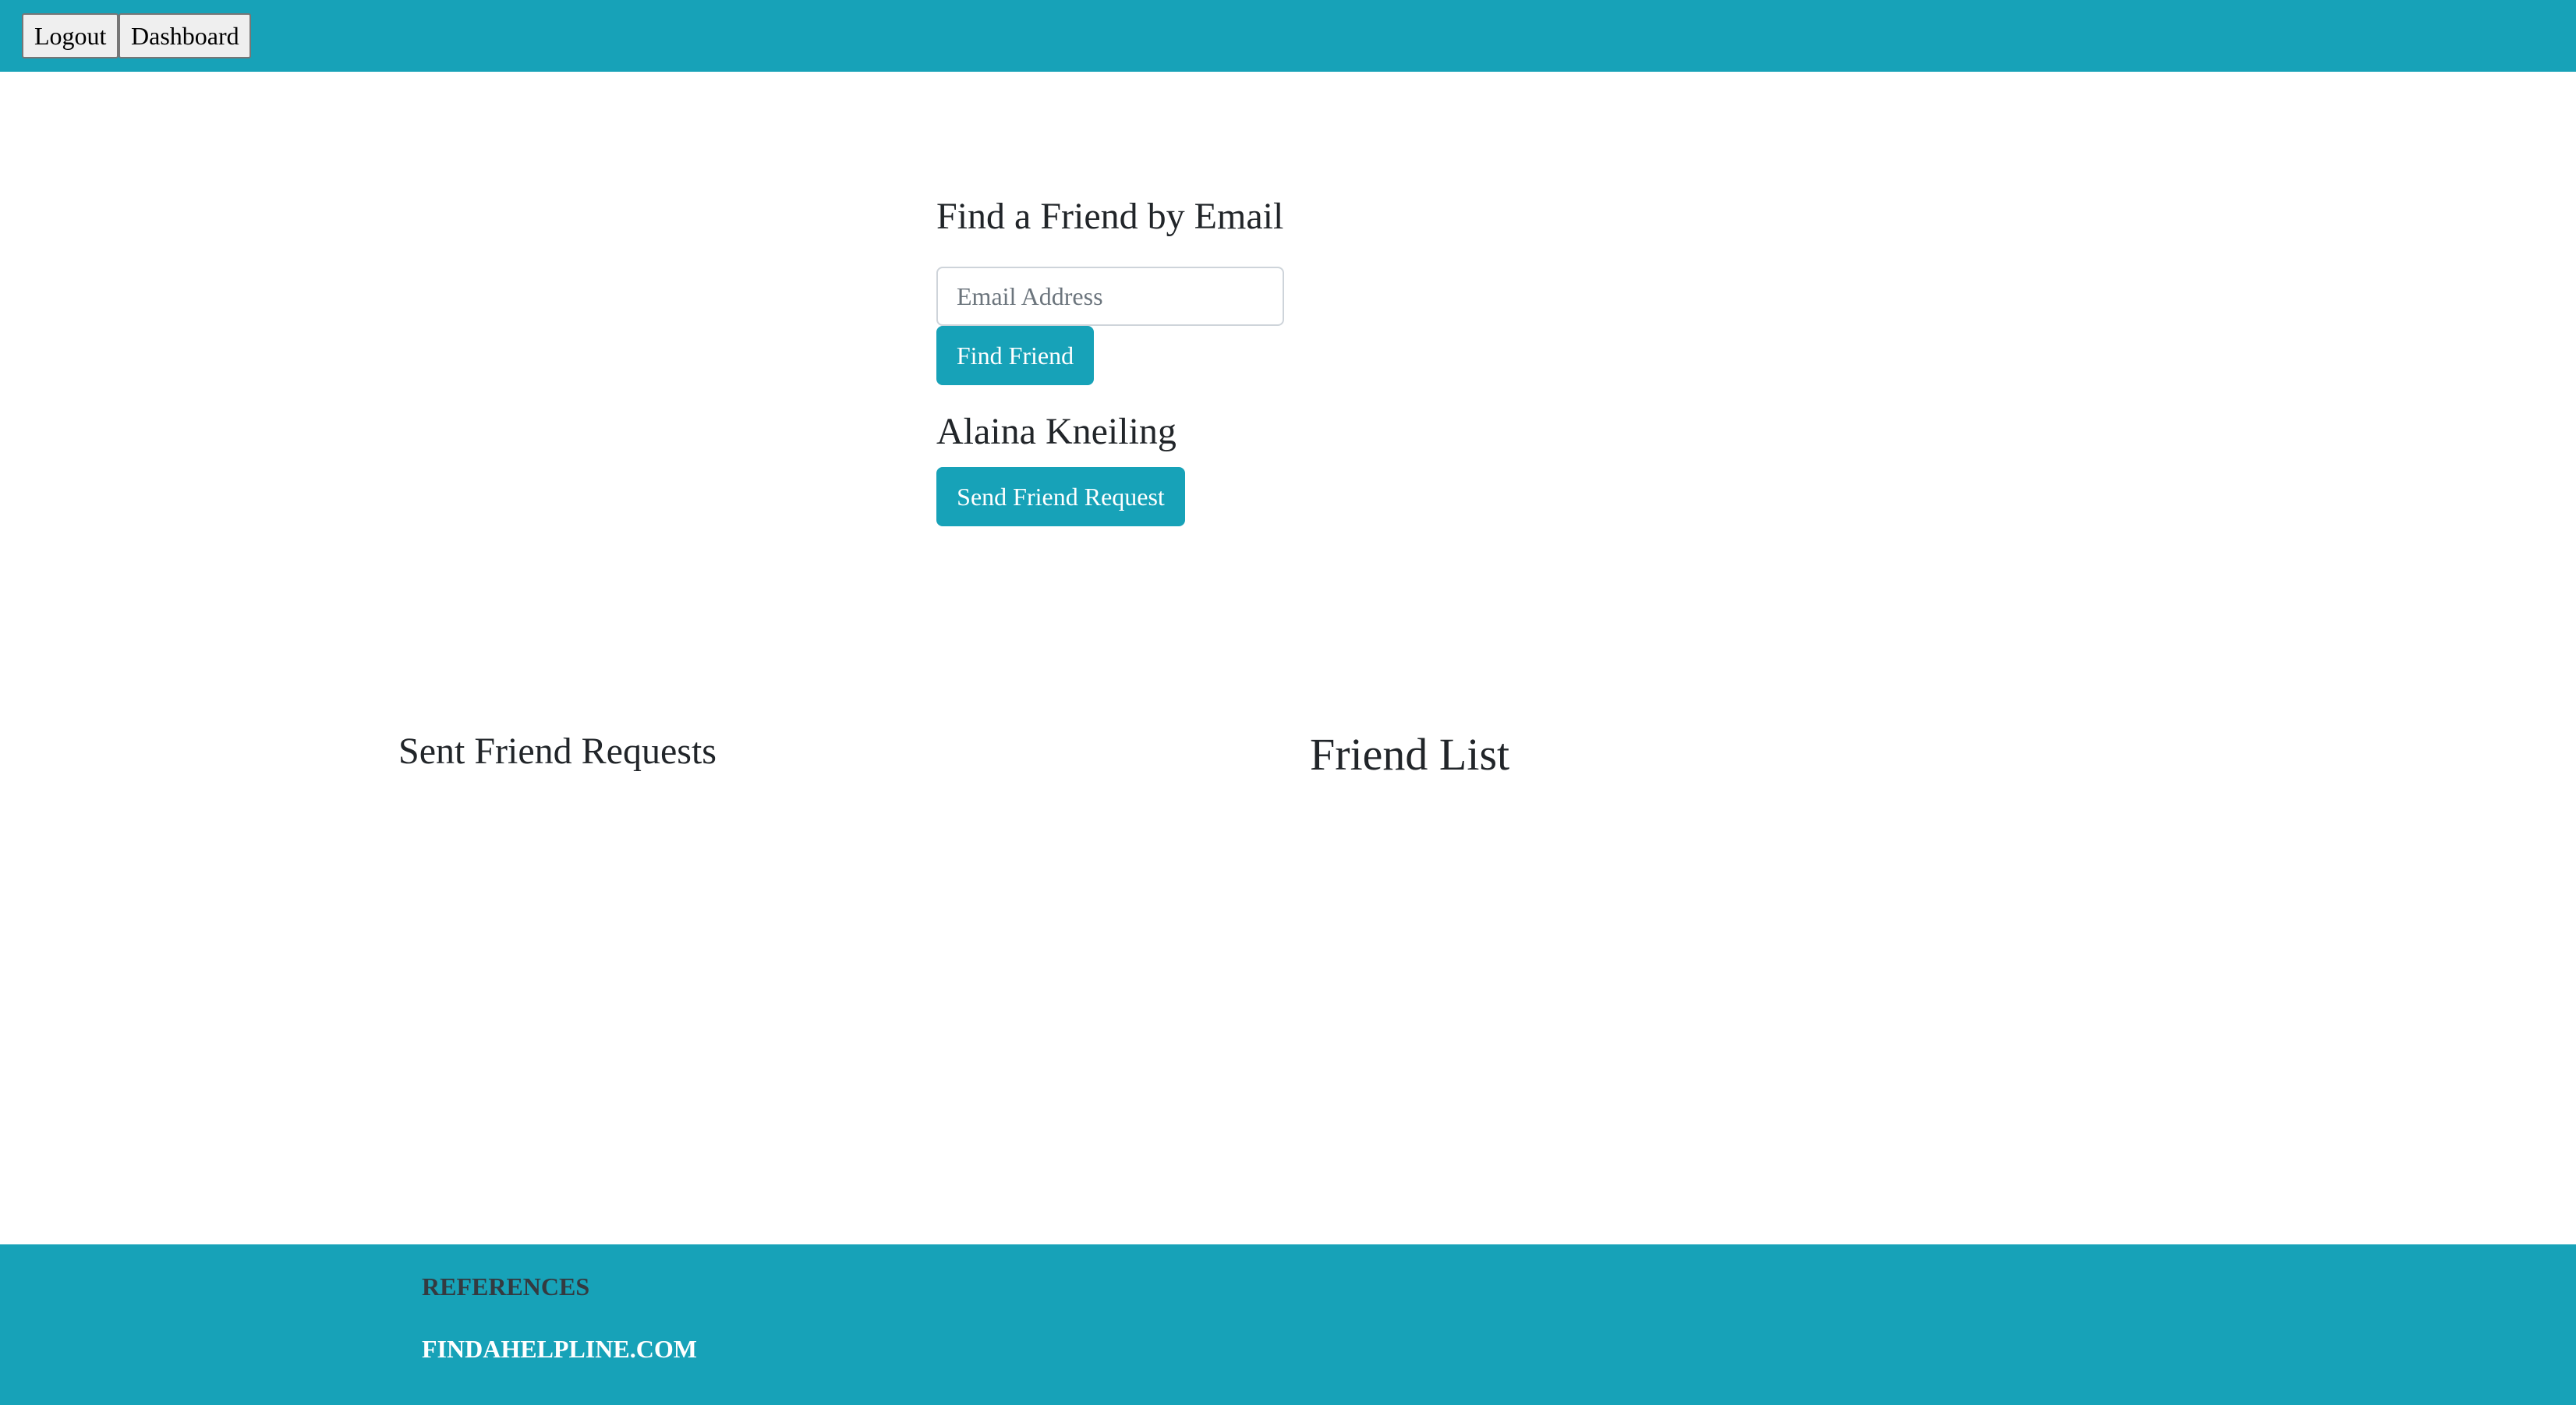 The width and height of the screenshot is (2576, 1405). What do you see at coordinates (1288, 36) in the screenshot?
I see `top-nav-bar: Logout Dashboard` at bounding box center [1288, 36].